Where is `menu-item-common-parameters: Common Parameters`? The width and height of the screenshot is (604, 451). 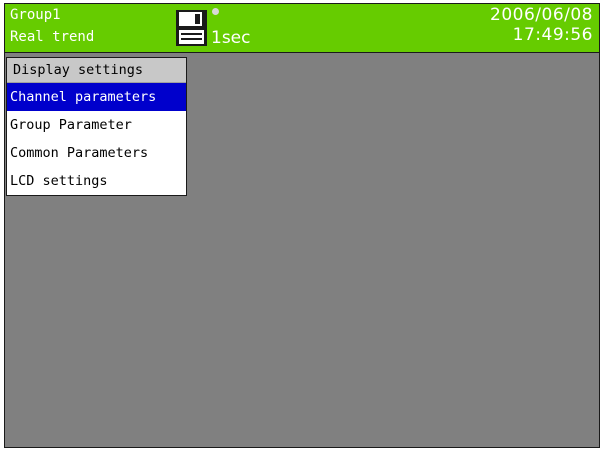 menu-item-common-parameters: Common Parameters is located at coordinates (96, 153).